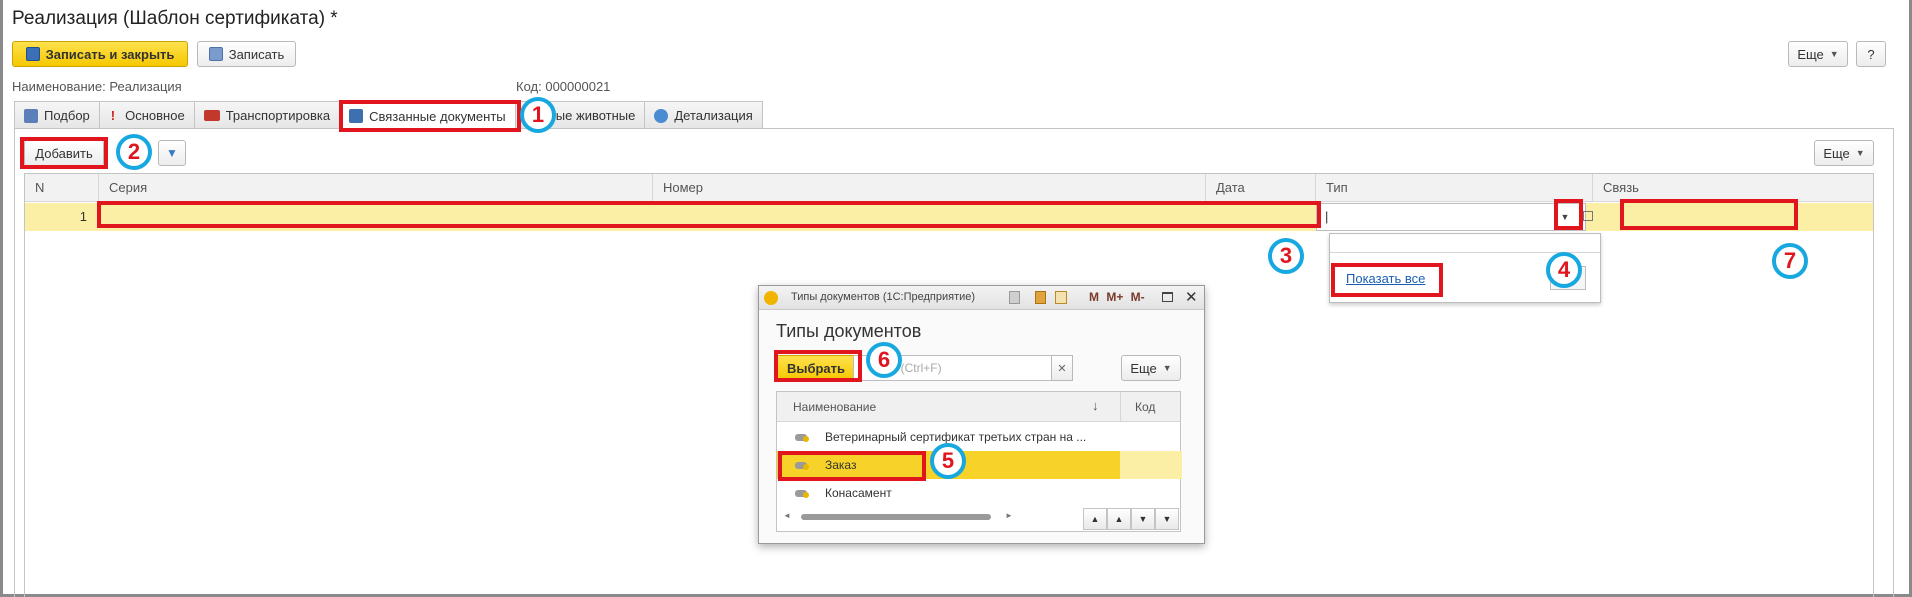 The width and height of the screenshot is (1912, 597). What do you see at coordinates (538, 115) in the screenshot?
I see `callout-badge-1: 1` at bounding box center [538, 115].